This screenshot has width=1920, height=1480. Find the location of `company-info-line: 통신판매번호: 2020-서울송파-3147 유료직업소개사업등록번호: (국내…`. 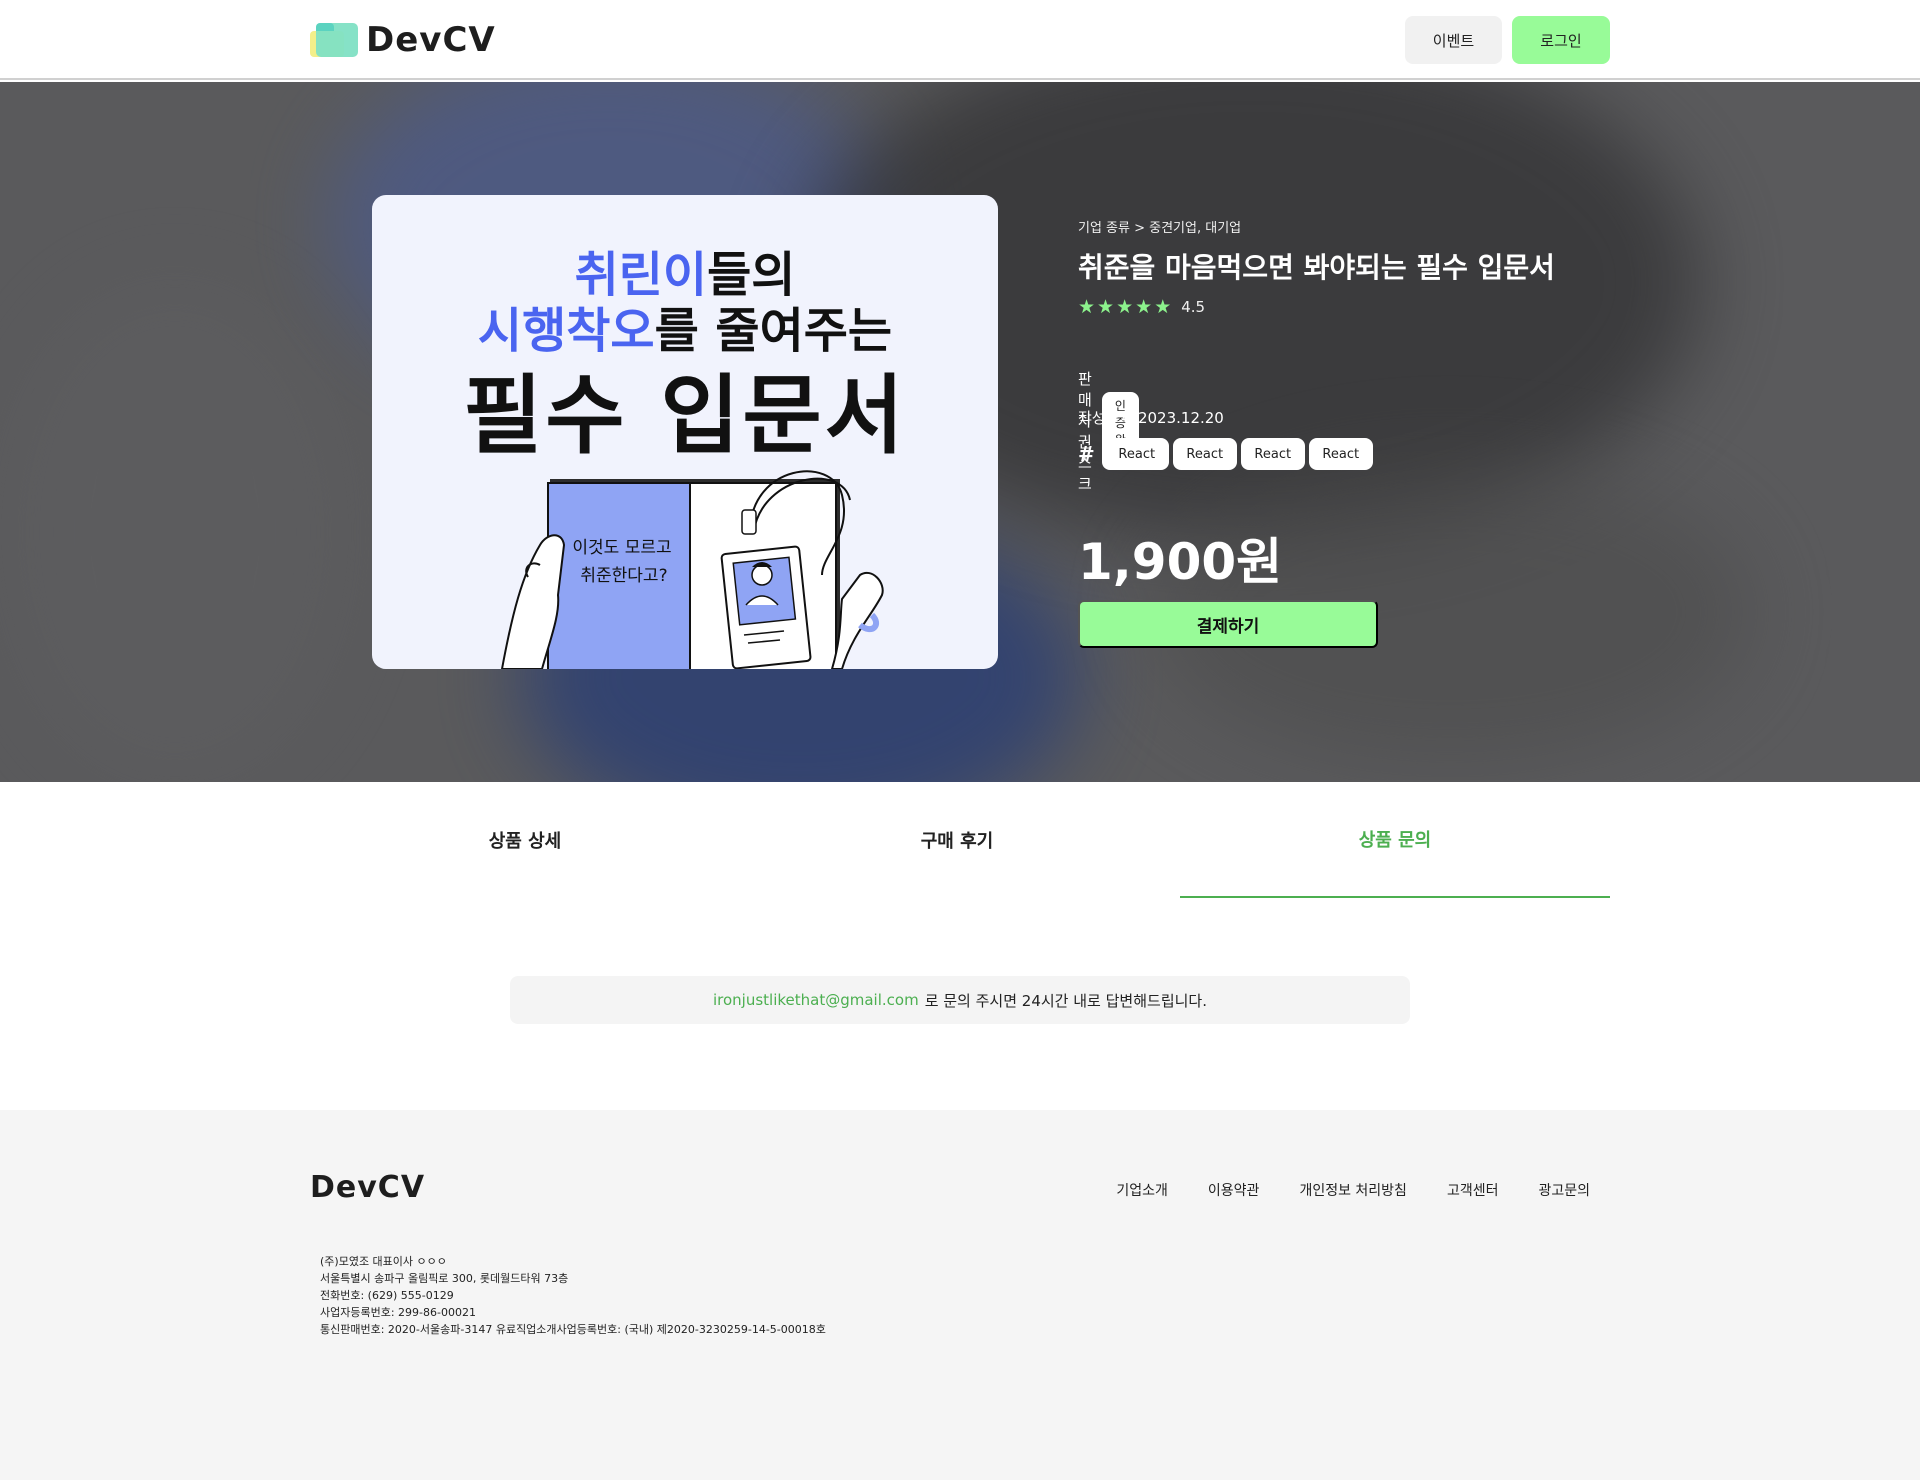

company-info-line: 통신판매번호: 2020-서울송파-3147 유료직업소개사업등록번호: (국내… is located at coordinates (573, 1329).